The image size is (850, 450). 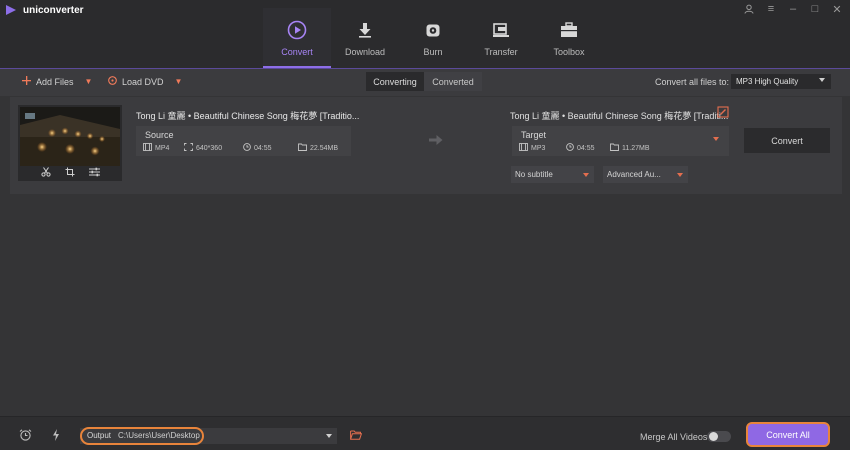 I want to click on tab-download-label: Download, so click(x=365, y=52).